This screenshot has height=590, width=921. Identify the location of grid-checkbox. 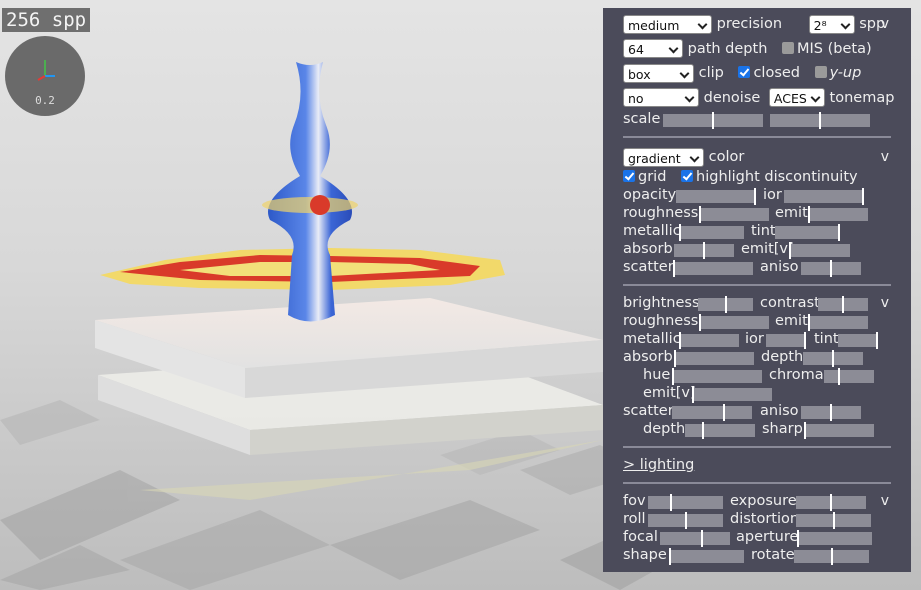
(629, 176).